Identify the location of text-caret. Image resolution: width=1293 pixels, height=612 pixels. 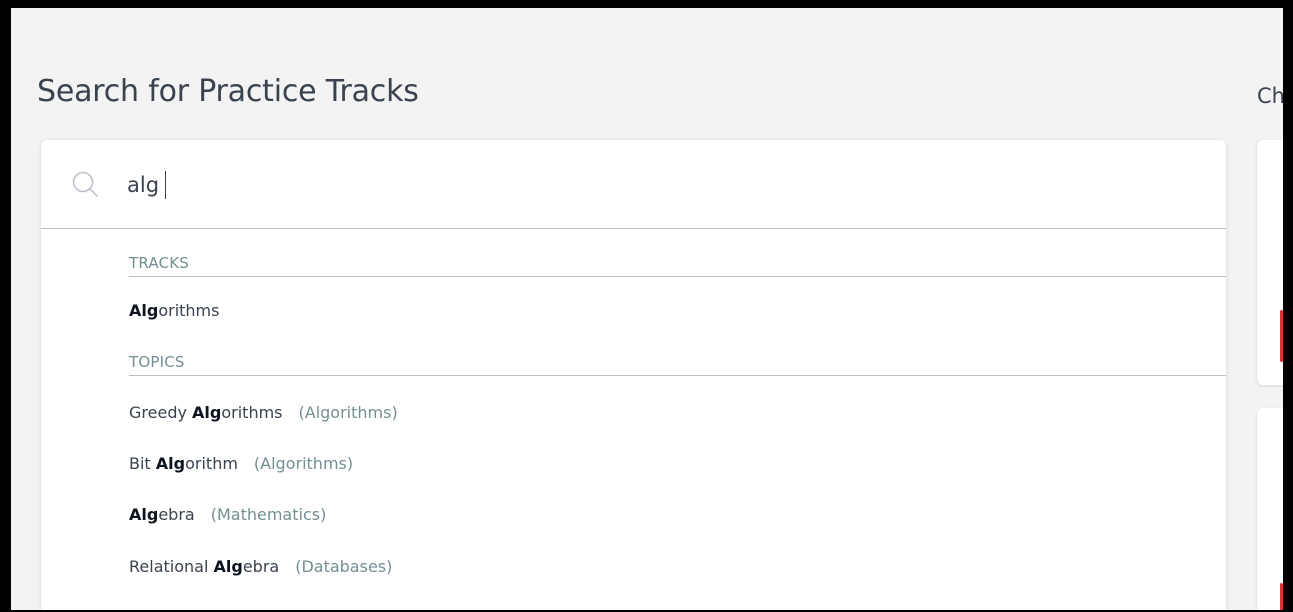
(165, 185).